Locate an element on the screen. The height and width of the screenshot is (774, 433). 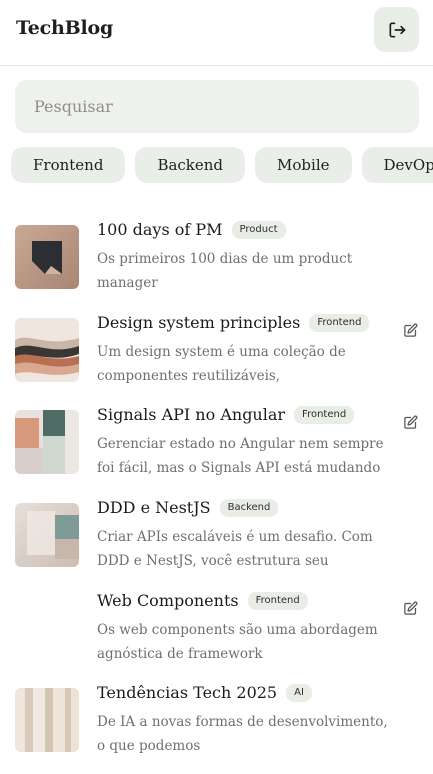
tag-badge: AI is located at coordinates (299, 692).